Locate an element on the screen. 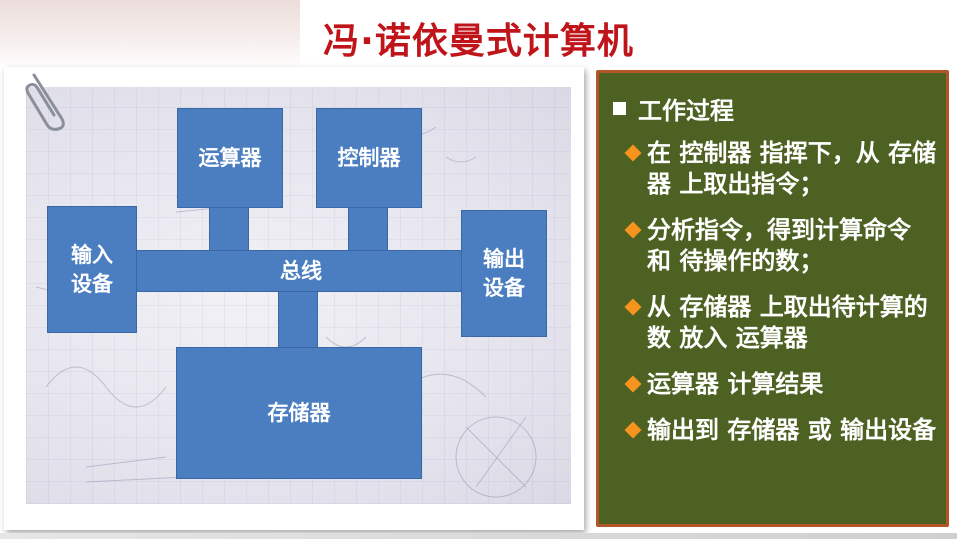  controller-block: 控制器 is located at coordinates (369, 158).